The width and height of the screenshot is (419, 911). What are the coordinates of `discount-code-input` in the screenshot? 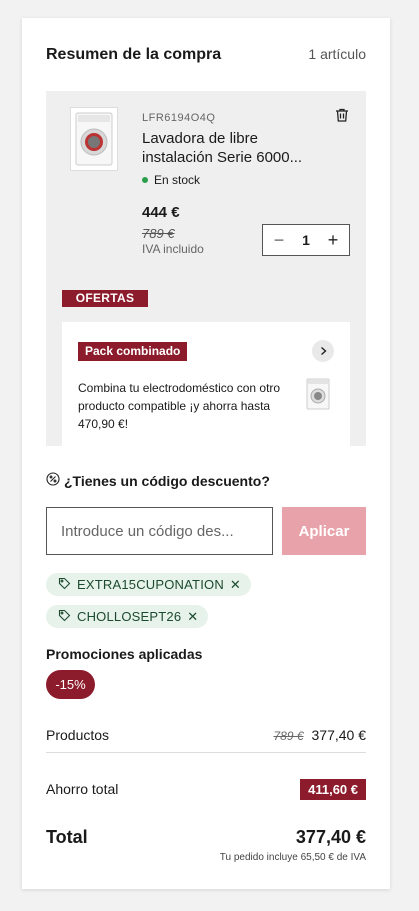 It's located at (159, 531).